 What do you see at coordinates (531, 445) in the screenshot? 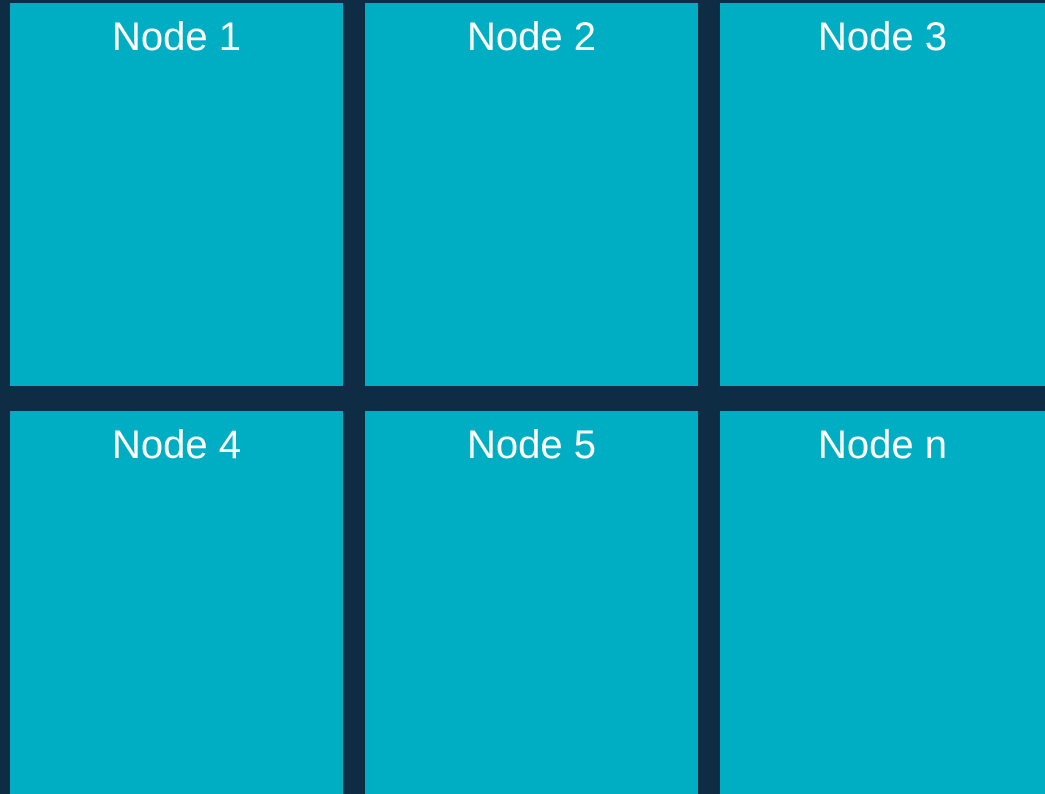
I see `node-label-5: Node 5` at bounding box center [531, 445].